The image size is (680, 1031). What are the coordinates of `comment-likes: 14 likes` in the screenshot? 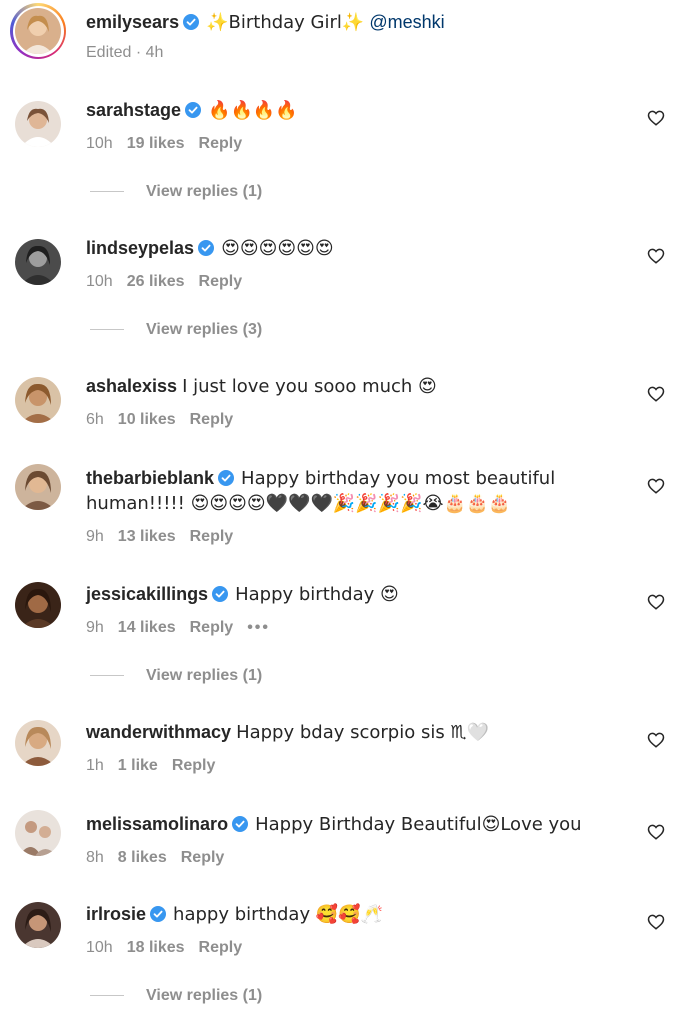 It's located at (147, 627).